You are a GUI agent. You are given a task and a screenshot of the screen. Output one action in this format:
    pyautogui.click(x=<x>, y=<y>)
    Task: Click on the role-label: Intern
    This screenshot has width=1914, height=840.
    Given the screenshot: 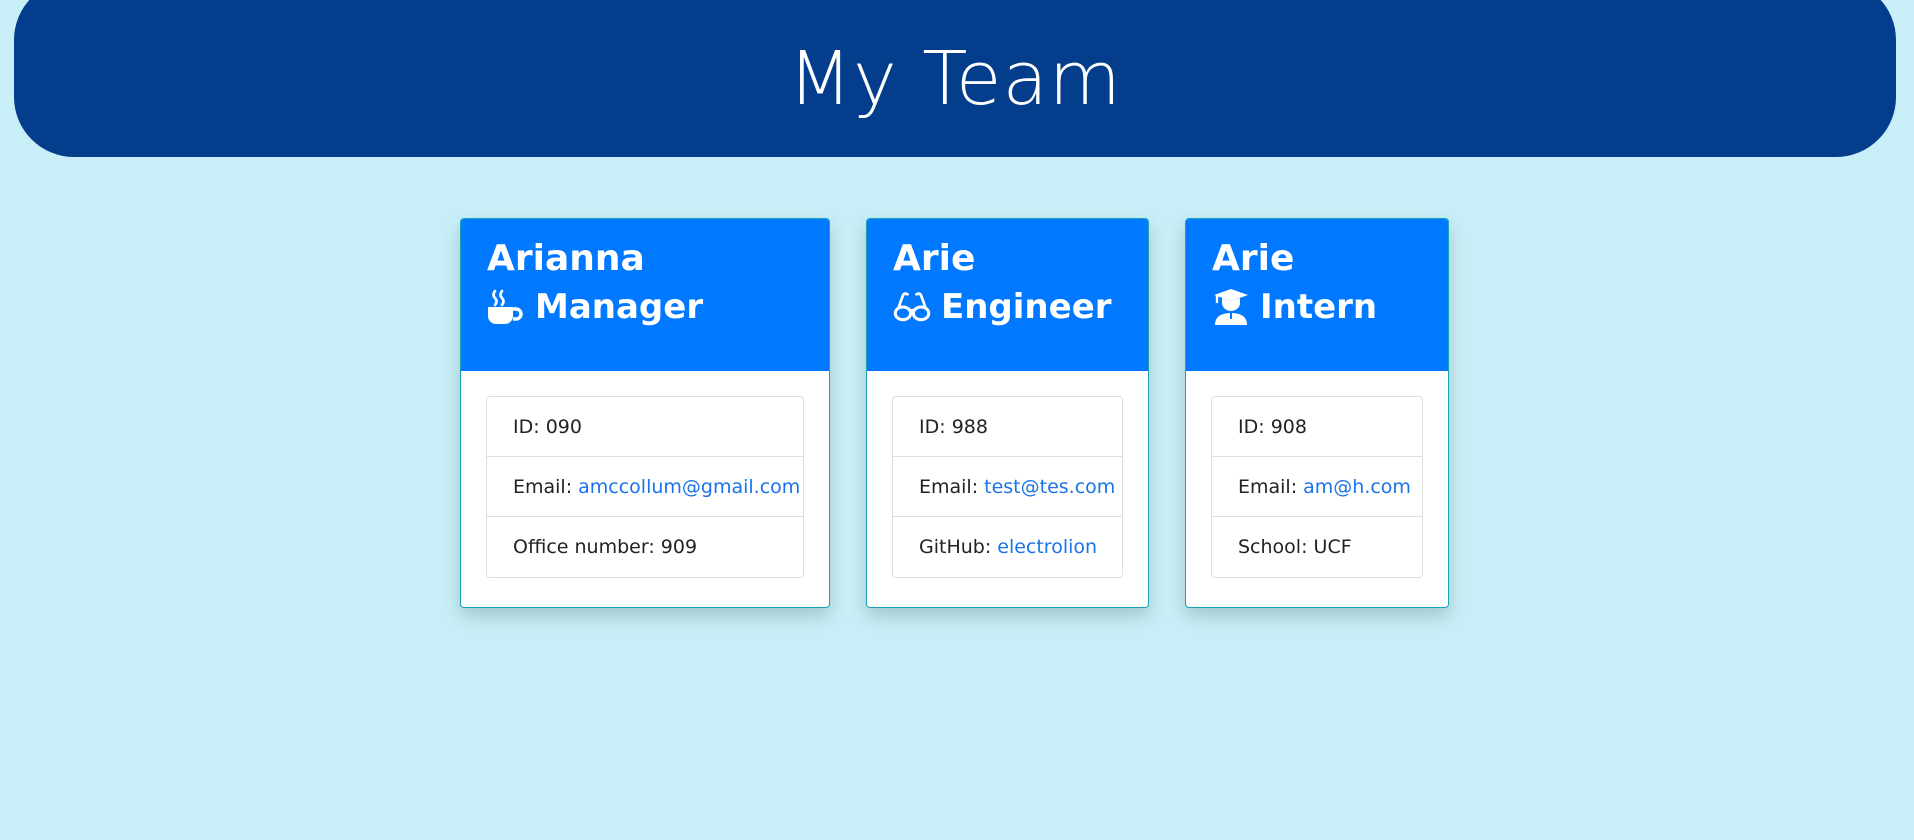 What is the action you would take?
    pyautogui.click(x=1319, y=306)
    